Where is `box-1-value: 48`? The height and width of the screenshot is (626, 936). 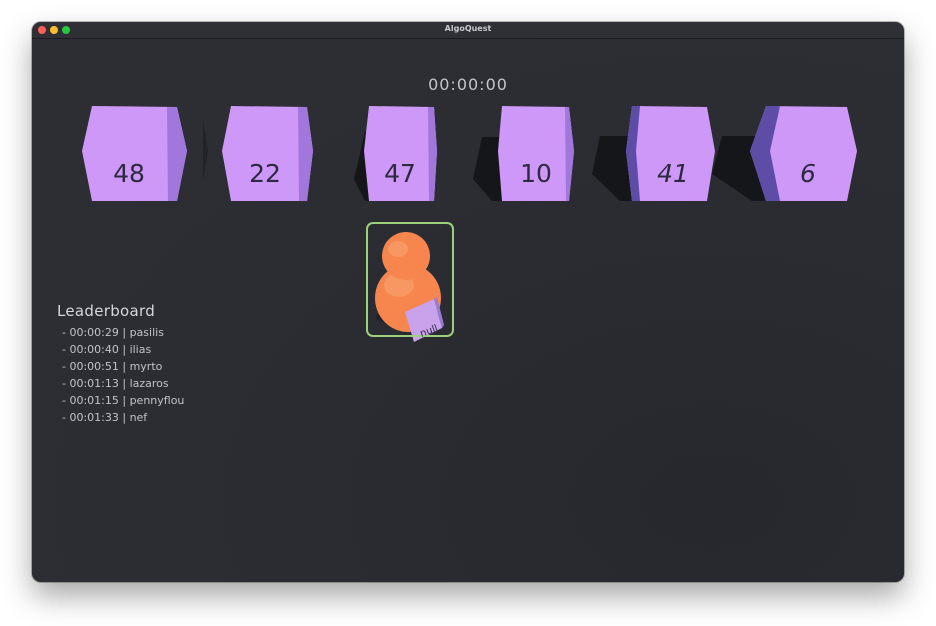
box-1-value: 48 is located at coordinates (129, 173).